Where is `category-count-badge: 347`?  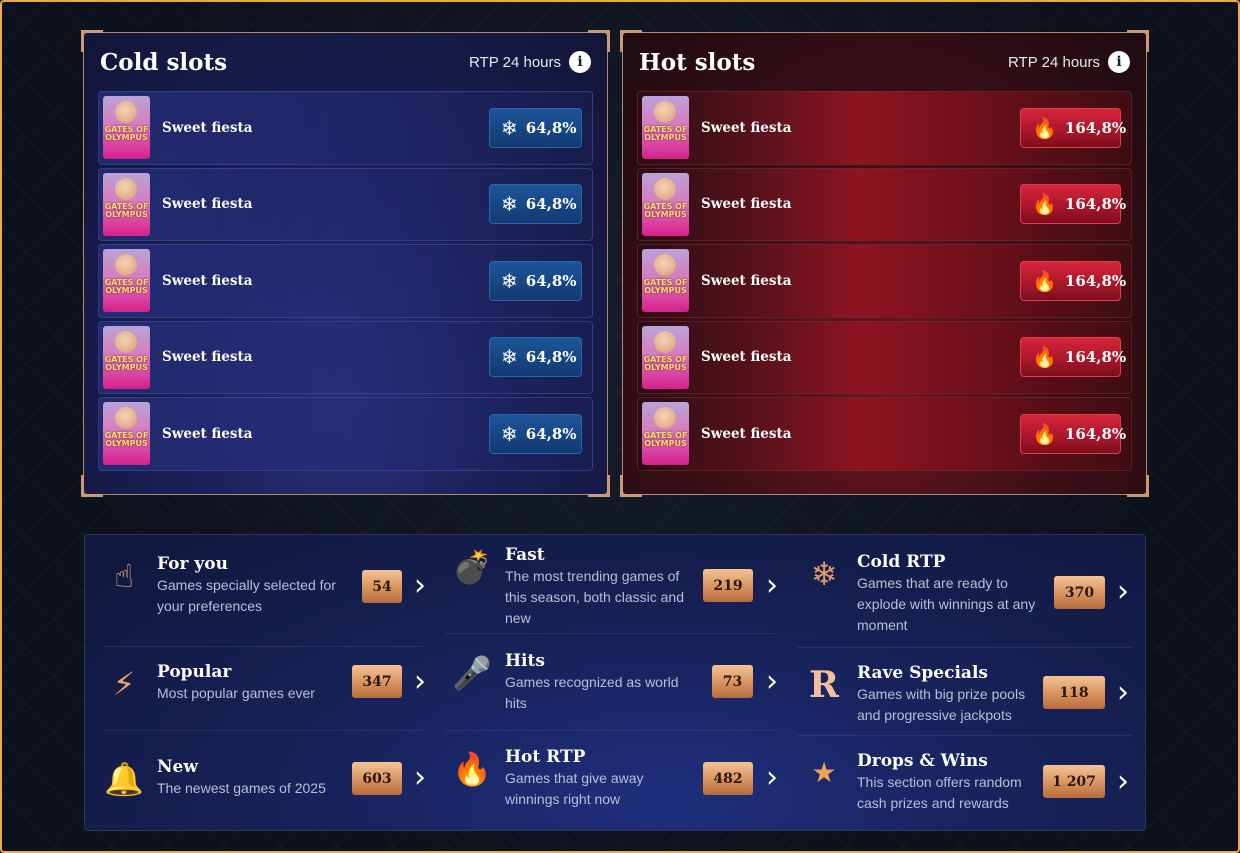 category-count-badge: 347 is located at coordinates (377, 681).